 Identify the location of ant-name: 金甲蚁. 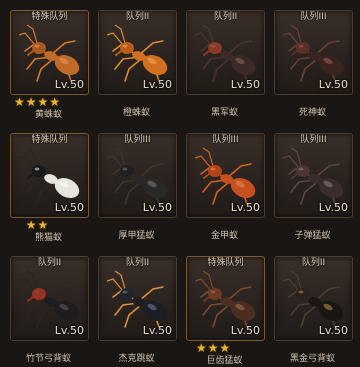
(224, 236).